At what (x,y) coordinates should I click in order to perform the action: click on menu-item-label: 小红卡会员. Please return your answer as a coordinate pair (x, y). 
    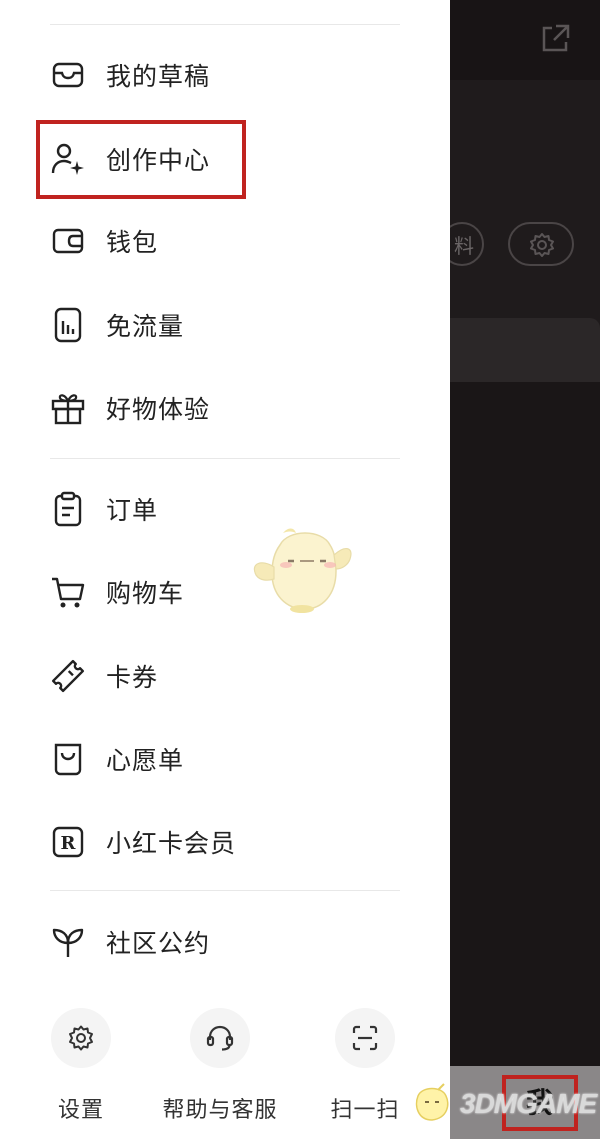
    Looking at the image, I should click on (171, 843).